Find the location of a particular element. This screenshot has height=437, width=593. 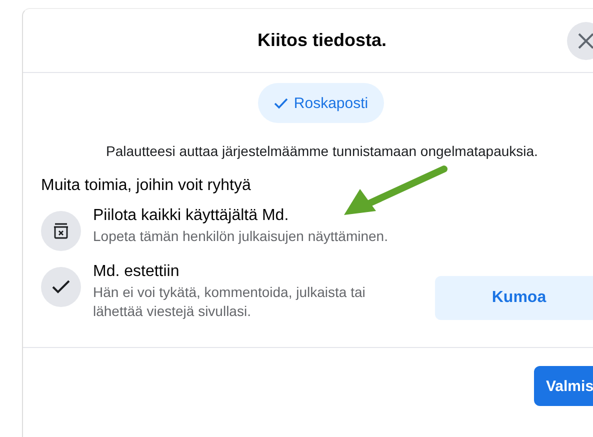

hide-box-icon is located at coordinates (61, 231).